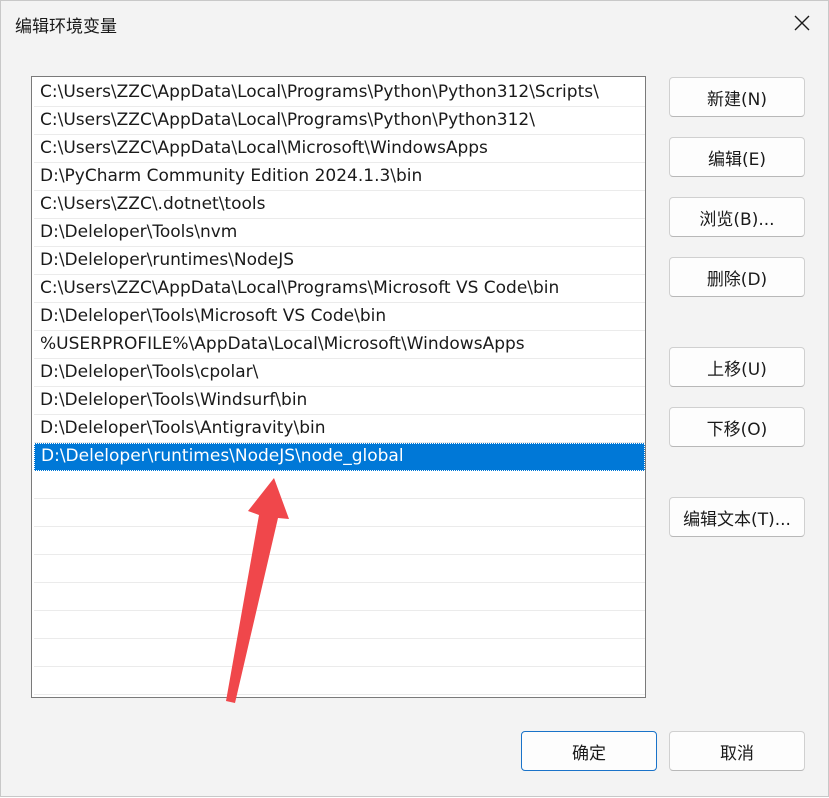 The height and width of the screenshot is (798, 829). Describe the element at coordinates (737, 367) in the screenshot. I see `move-up-button: 上移(U)` at that location.